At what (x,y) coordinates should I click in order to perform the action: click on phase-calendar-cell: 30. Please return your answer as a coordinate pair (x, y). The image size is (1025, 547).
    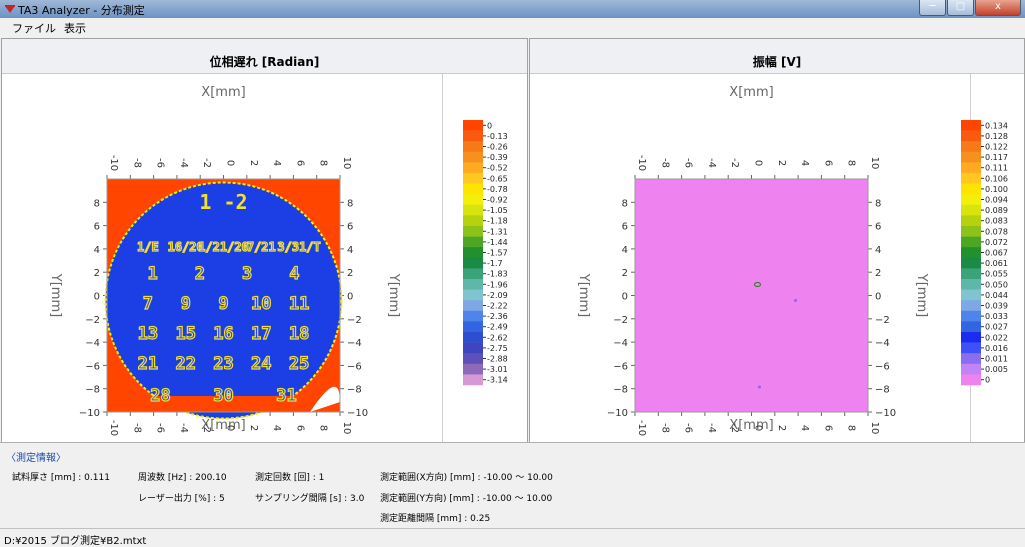
    Looking at the image, I should click on (223, 396).